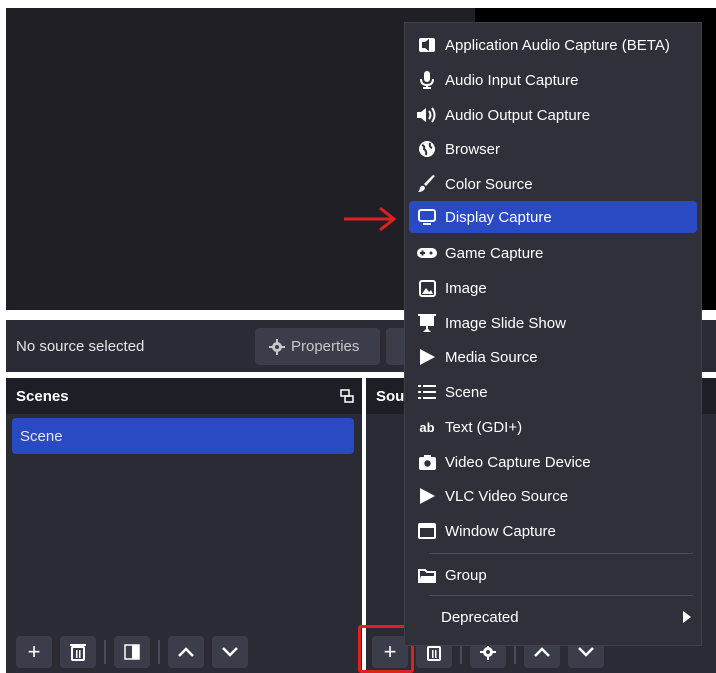  What do you see at coordinates (489, 184) in the screenshot?
I see `menu-item-label: Color Source` at bounding box center [489, 184].